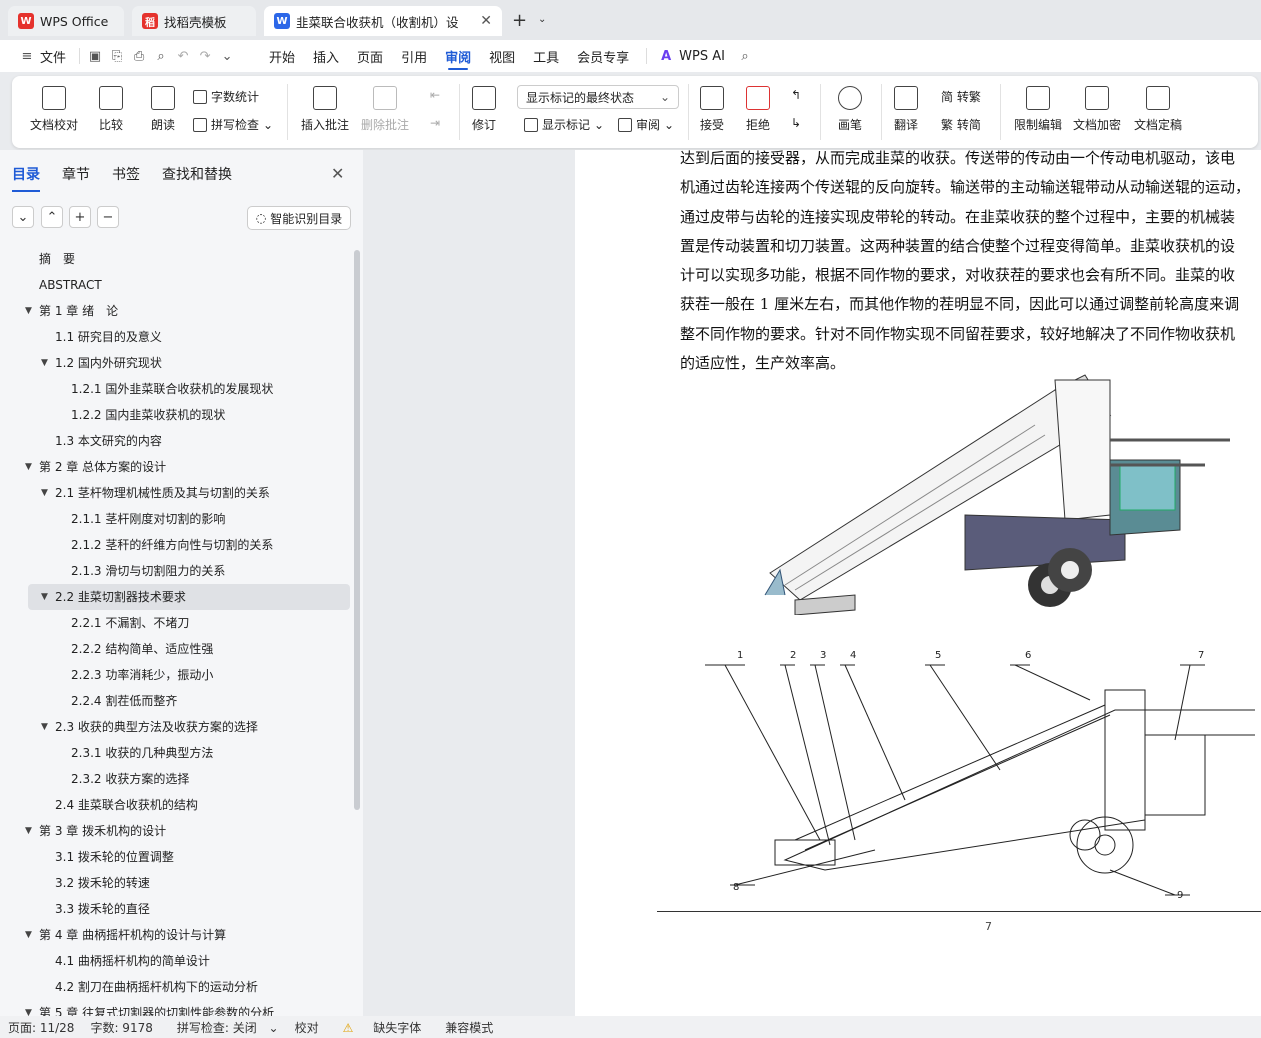 This screenshot has height=1038, width=1261. Describe the element at coordinates (108, 217) in the screenshot. I see `remove-heading-button: −` at that location.